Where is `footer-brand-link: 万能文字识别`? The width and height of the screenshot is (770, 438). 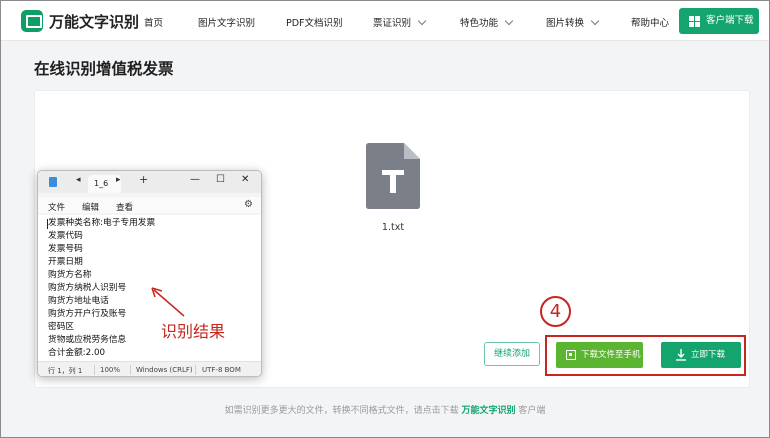
footer-brand-link: 万能文字识别 is located at coordinates (488, 411).